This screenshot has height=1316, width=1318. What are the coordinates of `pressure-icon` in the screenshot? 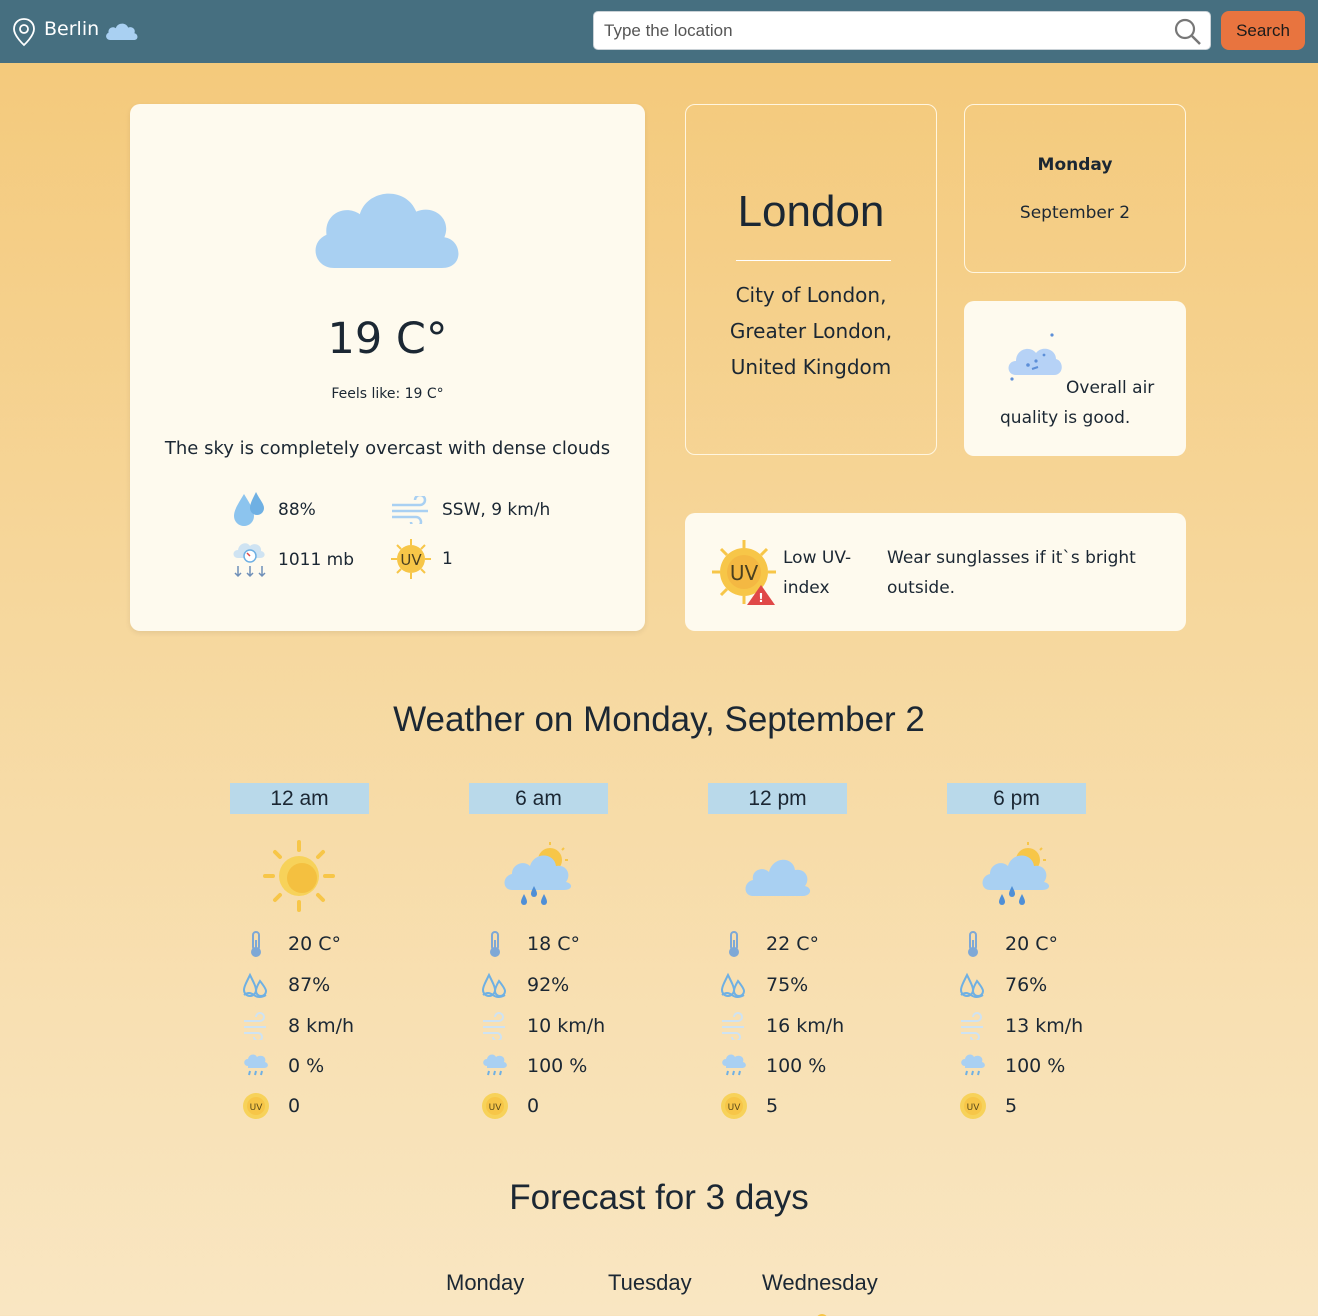 It's located at (249, 560).